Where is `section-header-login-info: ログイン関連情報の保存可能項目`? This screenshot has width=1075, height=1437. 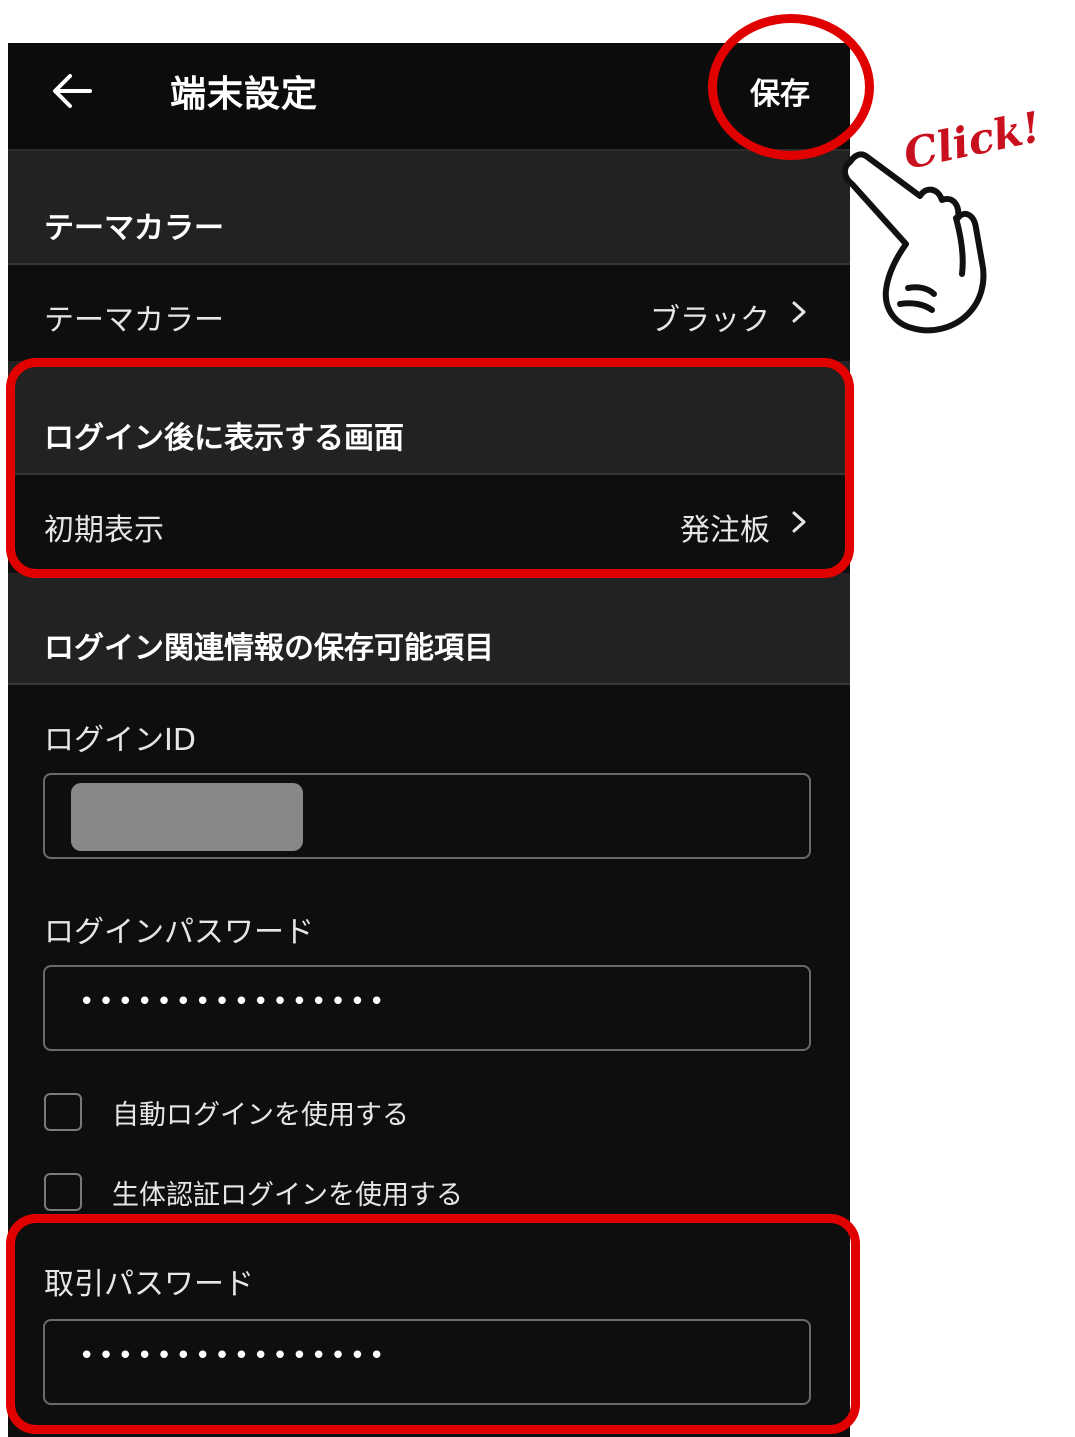
section-header-login-info: ログイン関連情報の保存可能項目 is located at coordinates (429, 629).